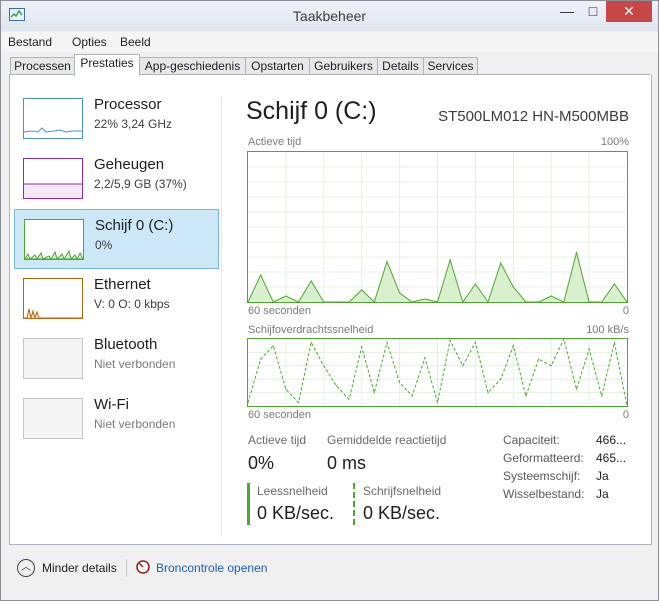 The image size is (659, 601). I want to click on chart2-label: Schijfoverdrachtssnelheid, so click(311, 330).